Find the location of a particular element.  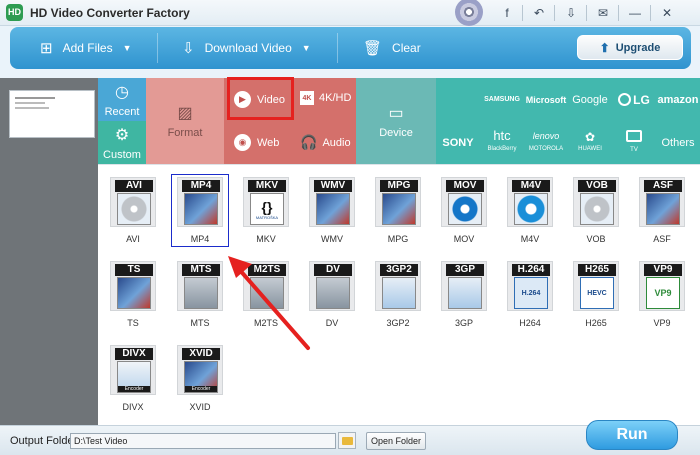

format-tile: VOB is located at coordinates (596, 202).